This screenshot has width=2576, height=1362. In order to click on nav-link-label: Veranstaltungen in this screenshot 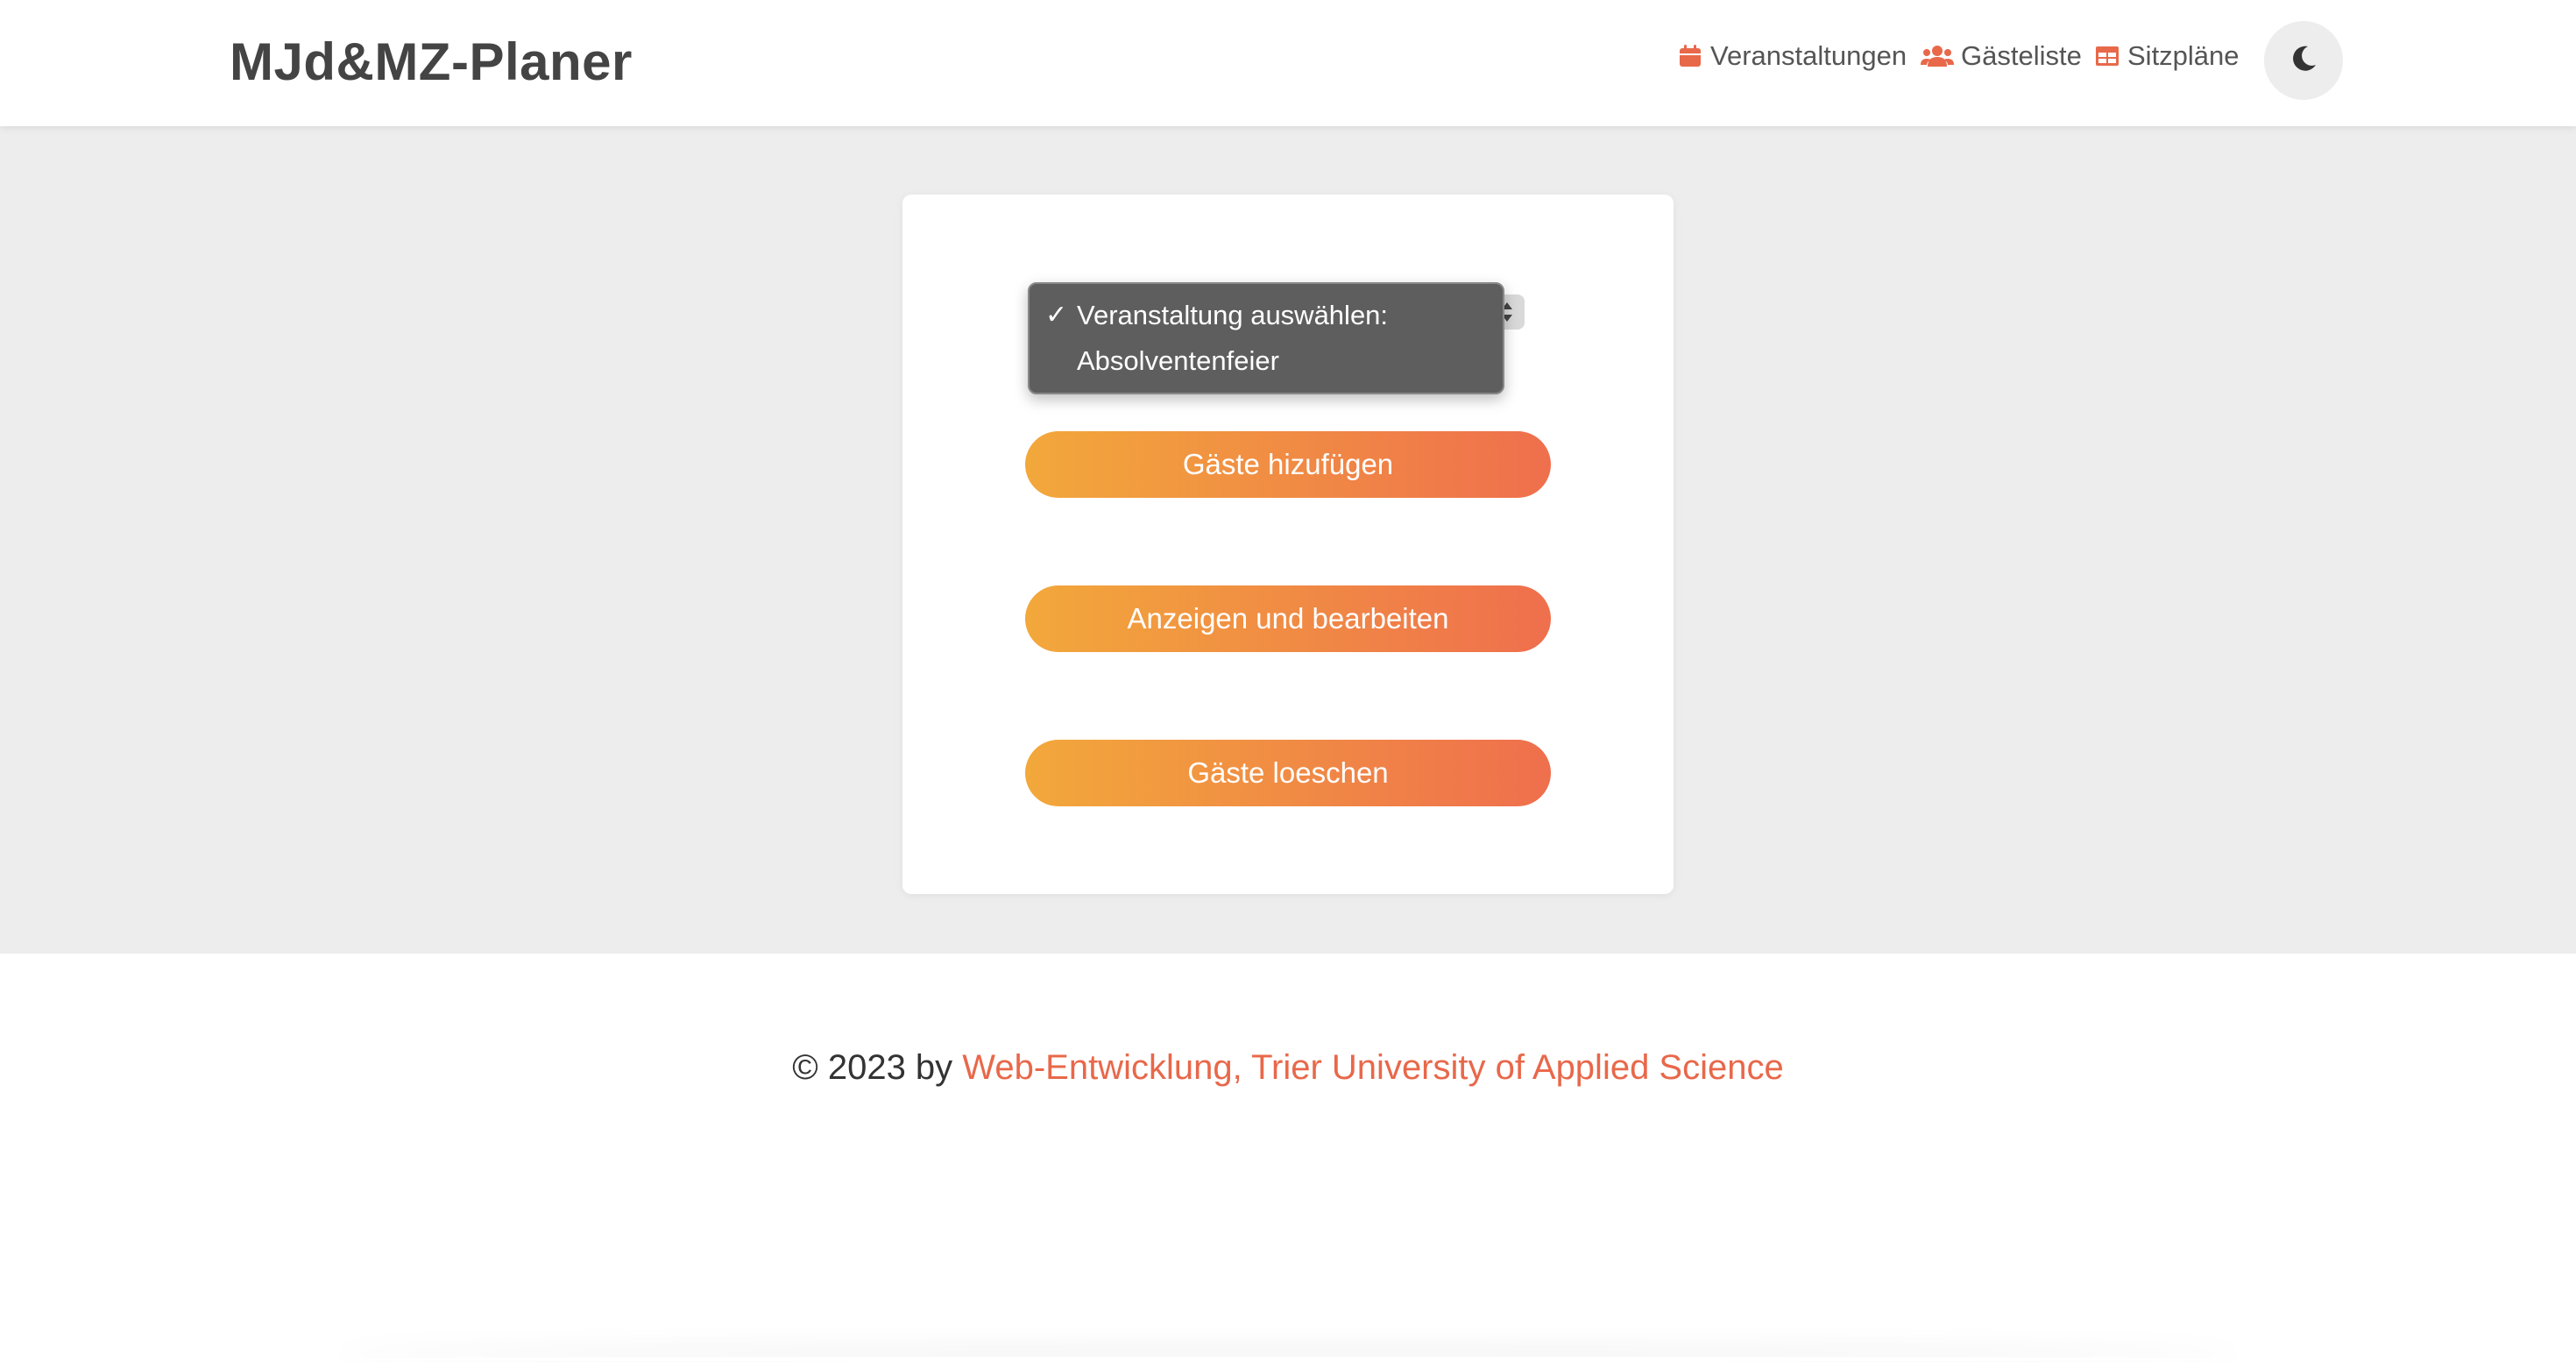, I will do `click(1808, 55)`.